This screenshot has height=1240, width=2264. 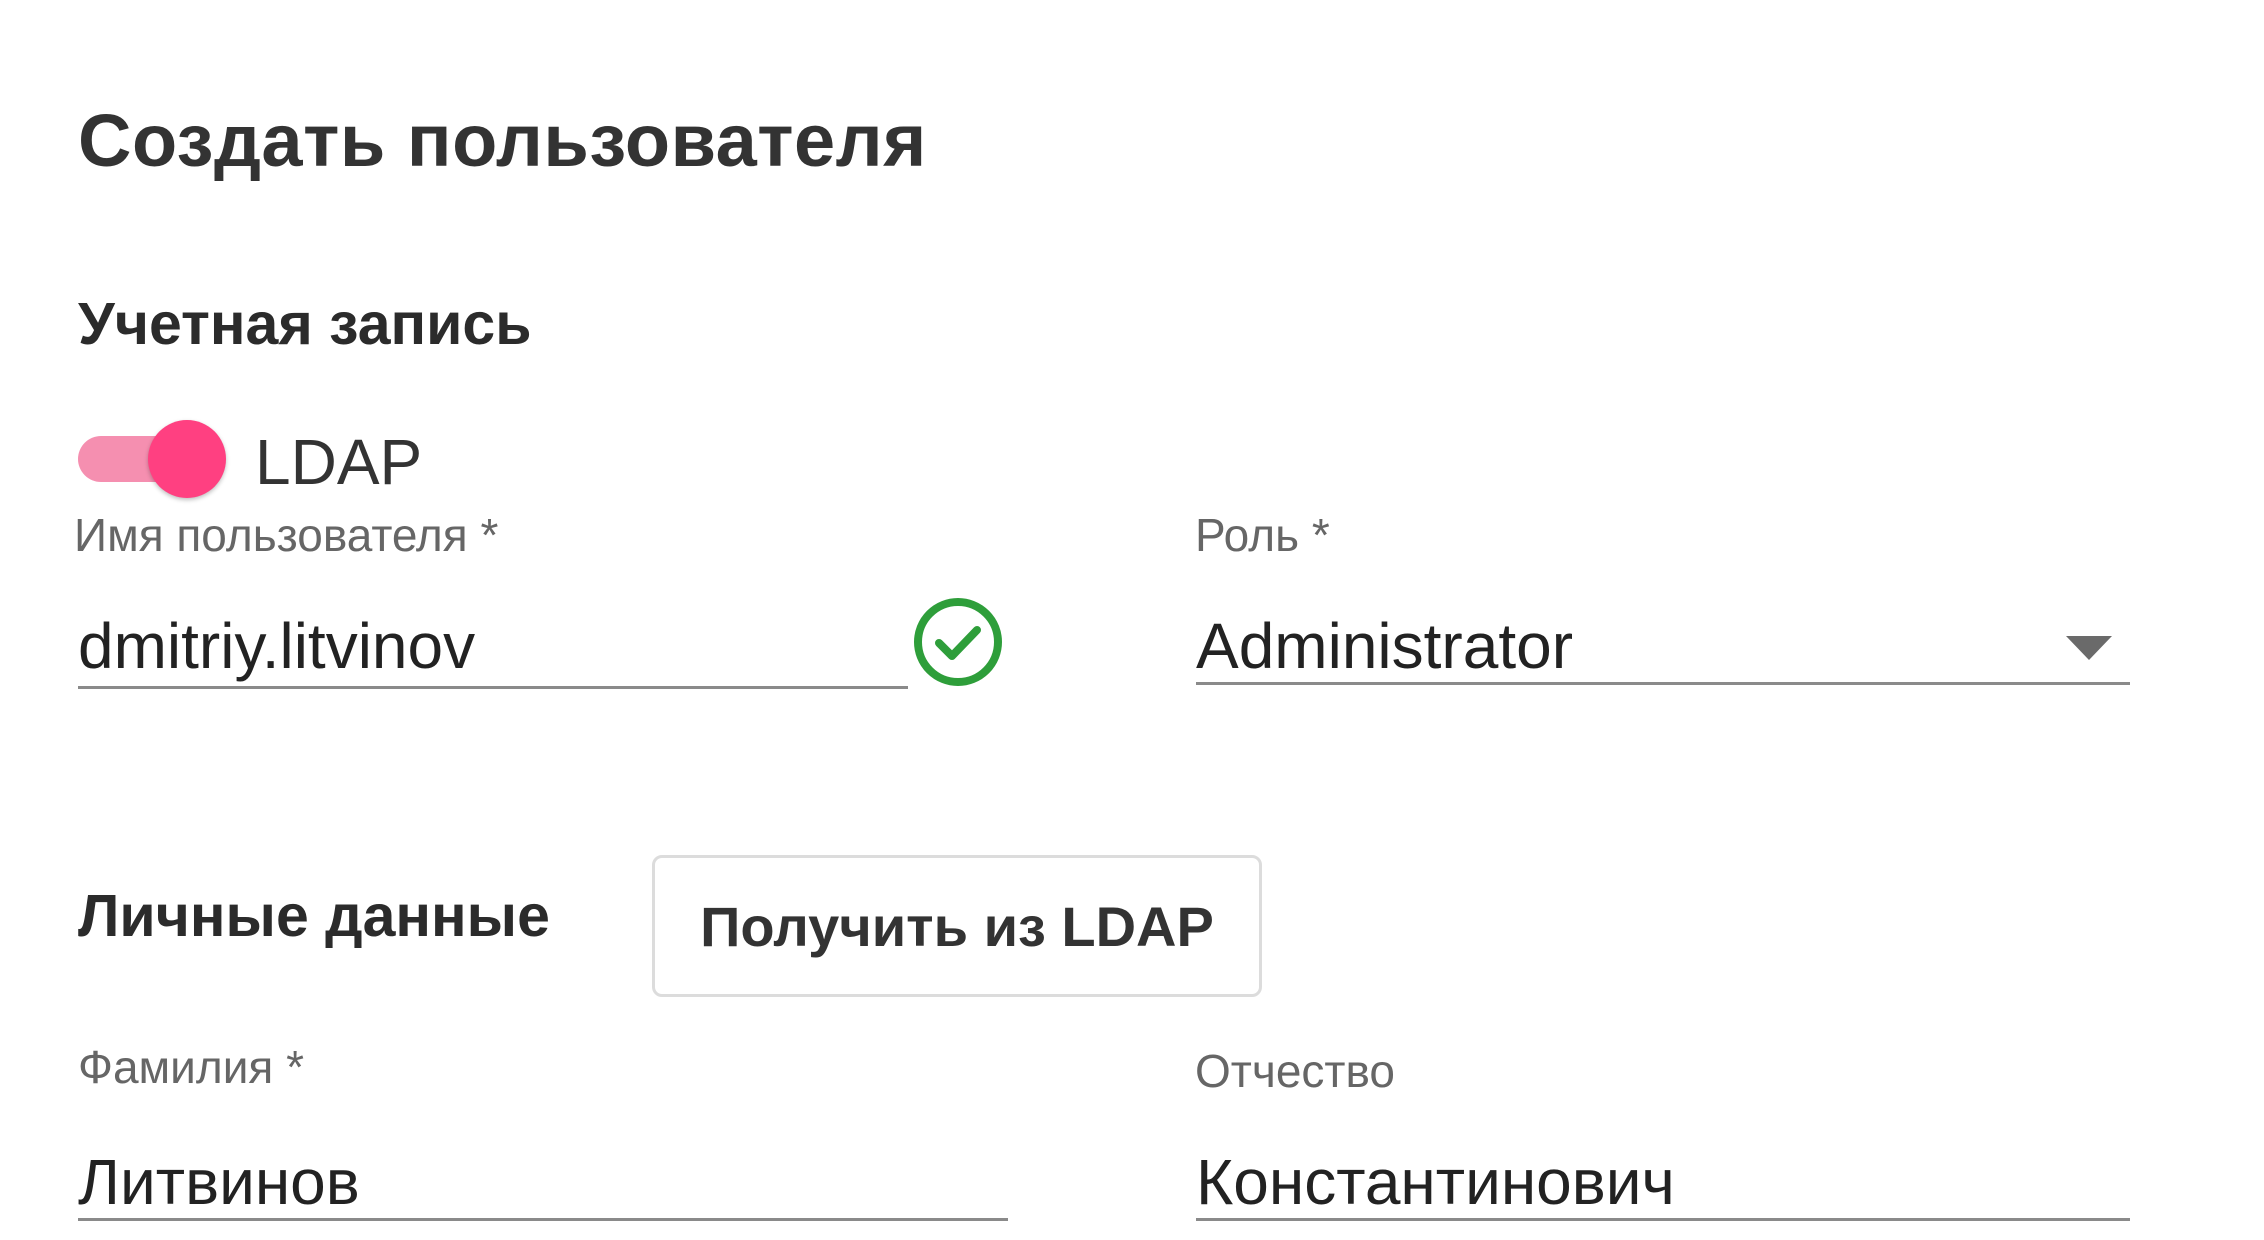 What do you see at coordinates (187, 459) in the screenshot?
I see `toggle-thumb` at bounding box center [187, 459].